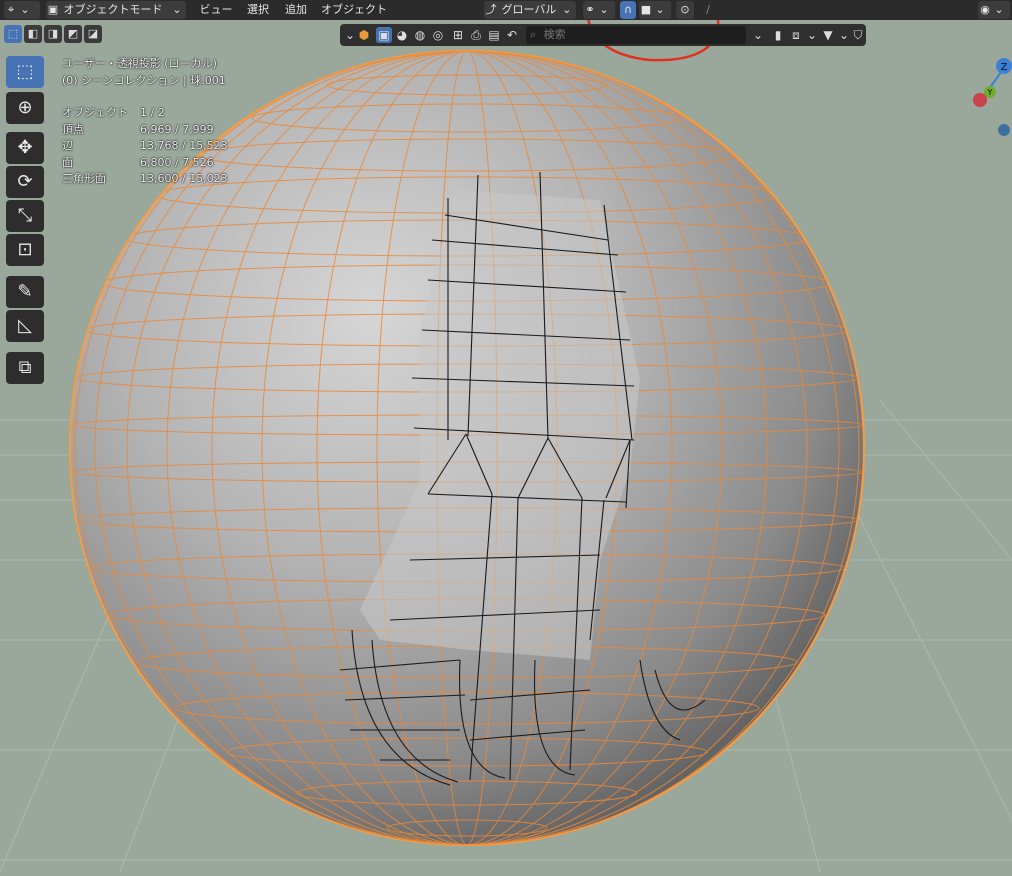 The width and height of the screenshot is (1012, 876). What do you see at coordinates (778, 35) in the screenshot?
I see `bookmark-icon: ▮` at bounding box center [778, 35].